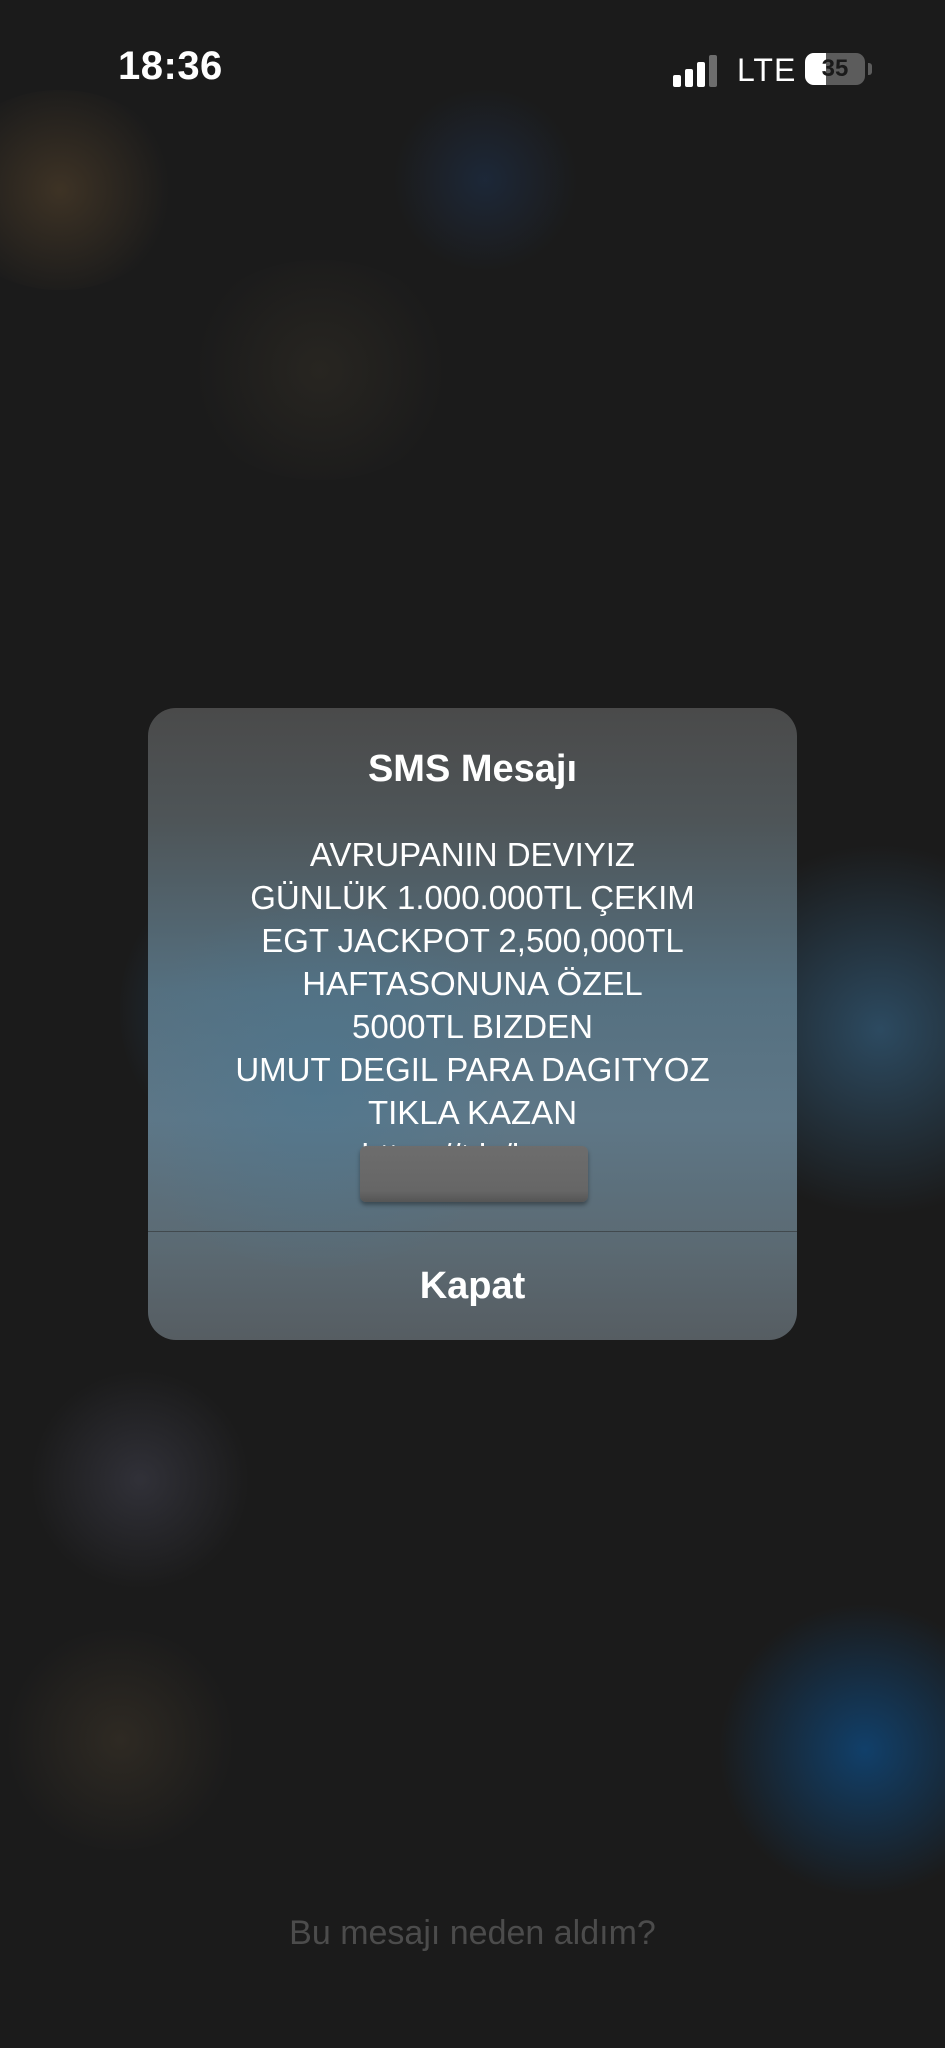  What do you see at coordinates (170, 66) in the screenshot?
I see `status-time: 18:36` at bounding box center [170, 66].